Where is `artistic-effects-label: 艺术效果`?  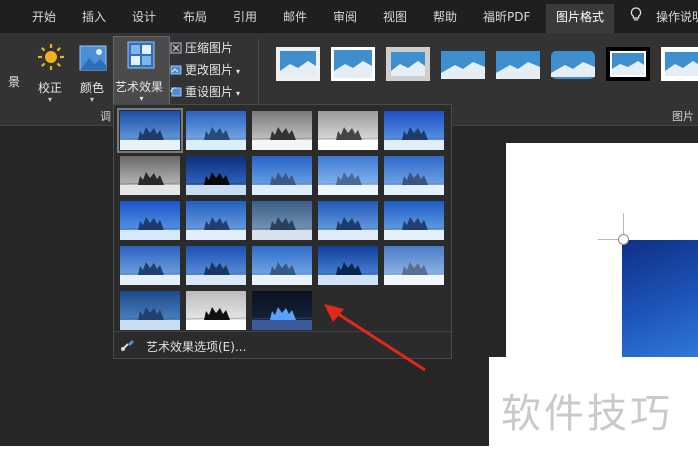 artistic-effects-label: 艺术效果 is located at coordinates (139, 87).